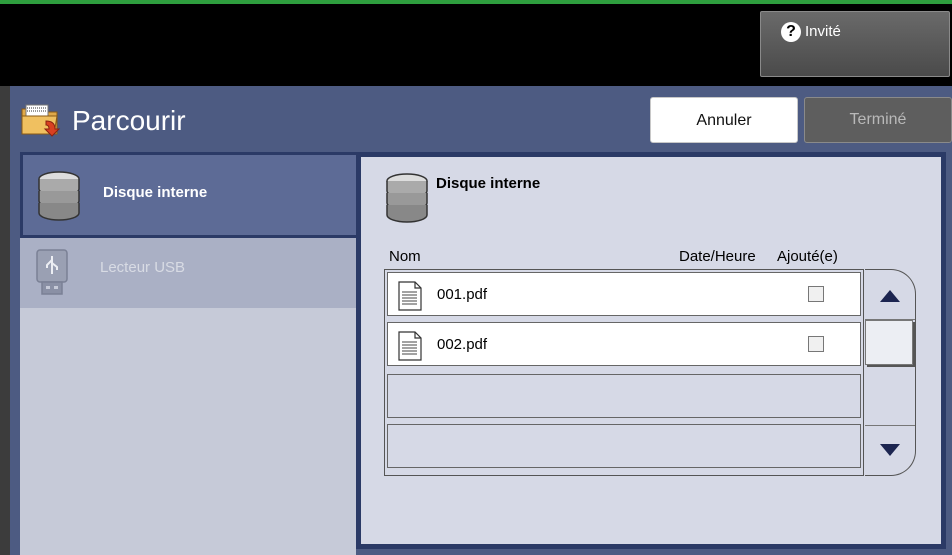 This screenshot has height=555, width=952. What do you see at coordinates (889, 342) in the screenshot?
I see `scroll-thumb` at bounding box center [889, 342].